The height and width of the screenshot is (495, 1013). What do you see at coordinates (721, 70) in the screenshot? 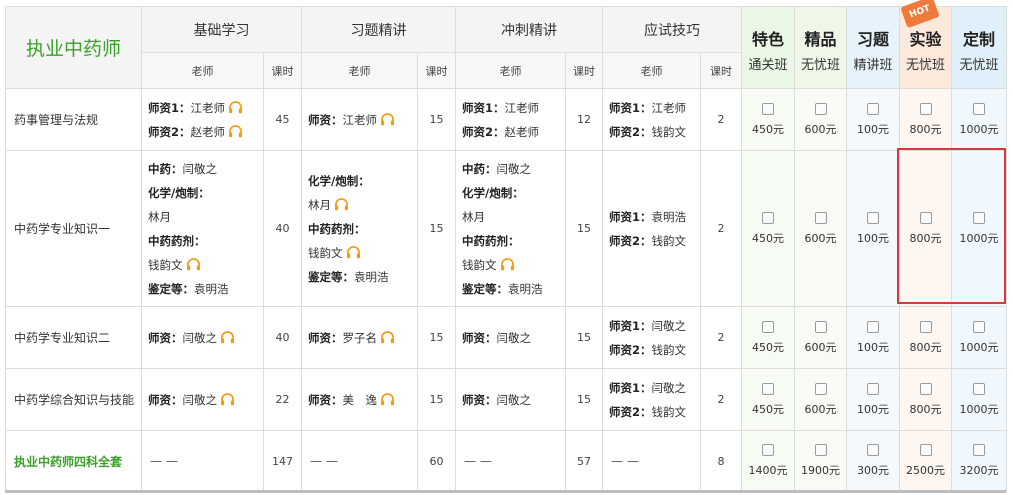
I see `sub-header-hours: 课时` at bounding box center [721, 70].